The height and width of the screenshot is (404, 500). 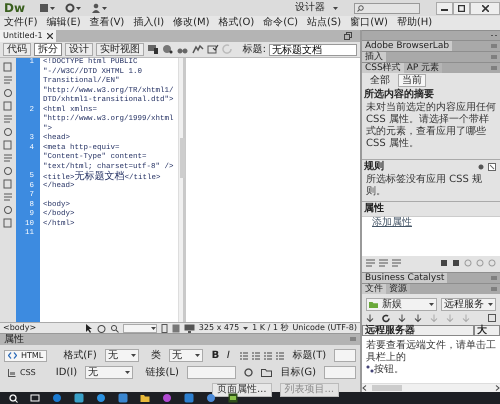 What do you see at coordinates (324, 23) in the screenshot?
I see `menu-item: 站点(S)` at bounding box center [324, 23].